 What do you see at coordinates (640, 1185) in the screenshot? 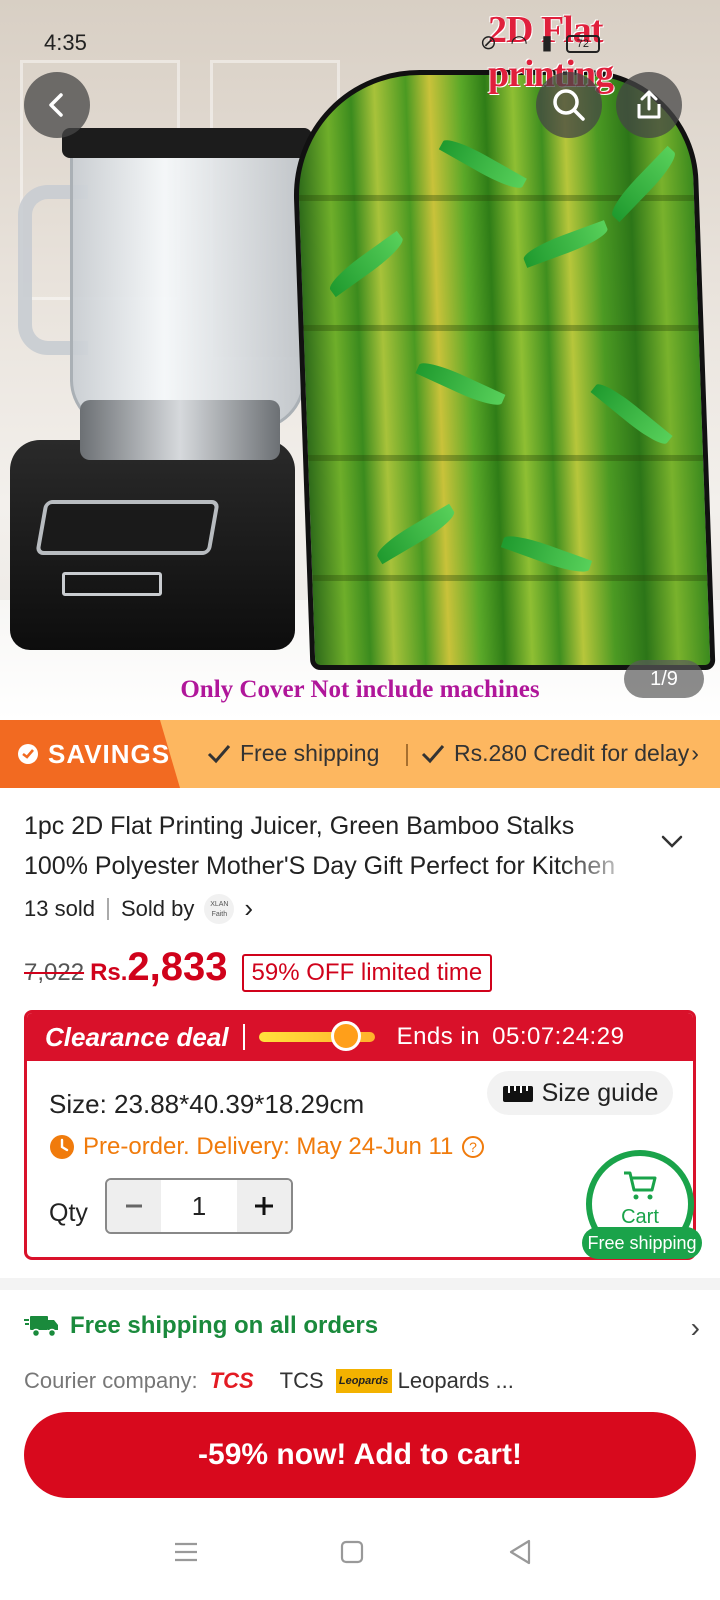
I see `cart-icon` at bounding box center [640, 1185].